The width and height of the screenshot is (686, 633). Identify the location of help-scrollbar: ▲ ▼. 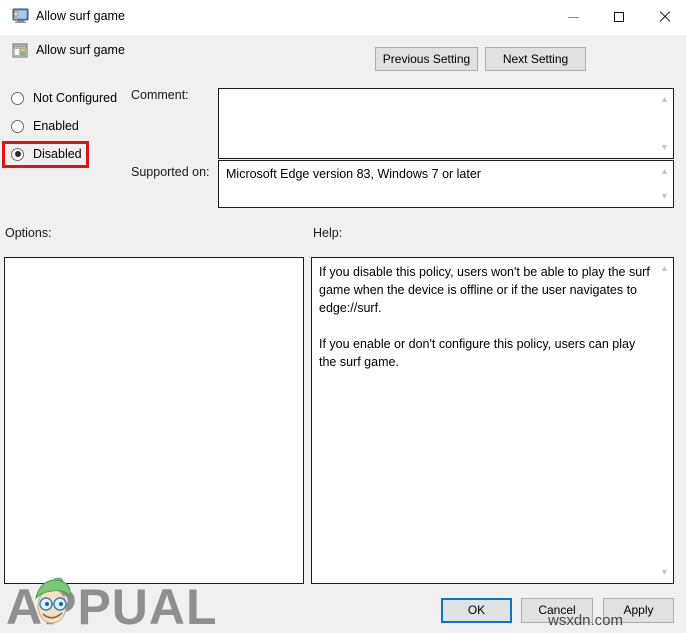
(664, 420).